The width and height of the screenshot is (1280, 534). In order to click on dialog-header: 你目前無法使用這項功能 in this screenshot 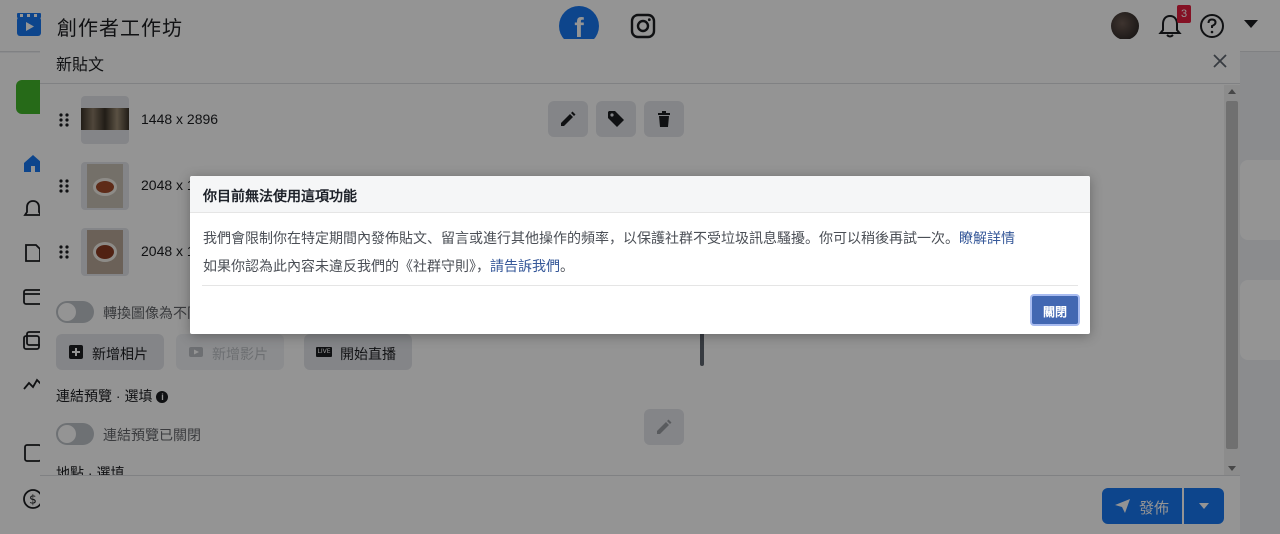, I will do `click(640, 194)`.